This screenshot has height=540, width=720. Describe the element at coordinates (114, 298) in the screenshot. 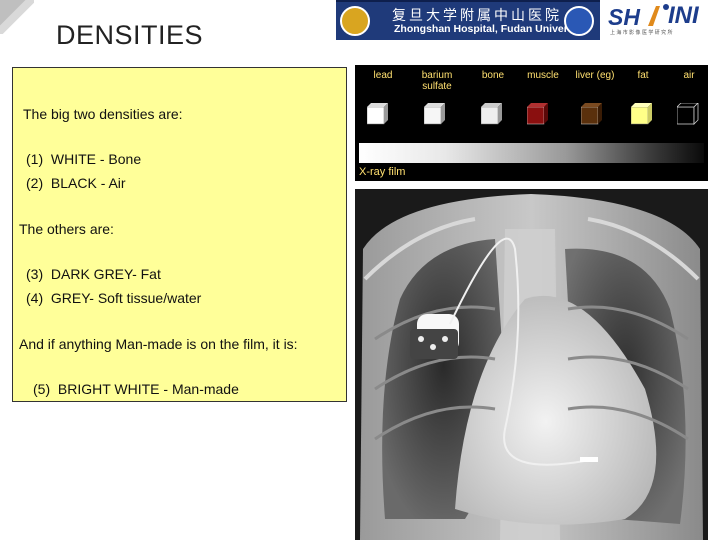

I see `density-item-soft-tissue: (4) GREY- Soft tissue/water` at that location.